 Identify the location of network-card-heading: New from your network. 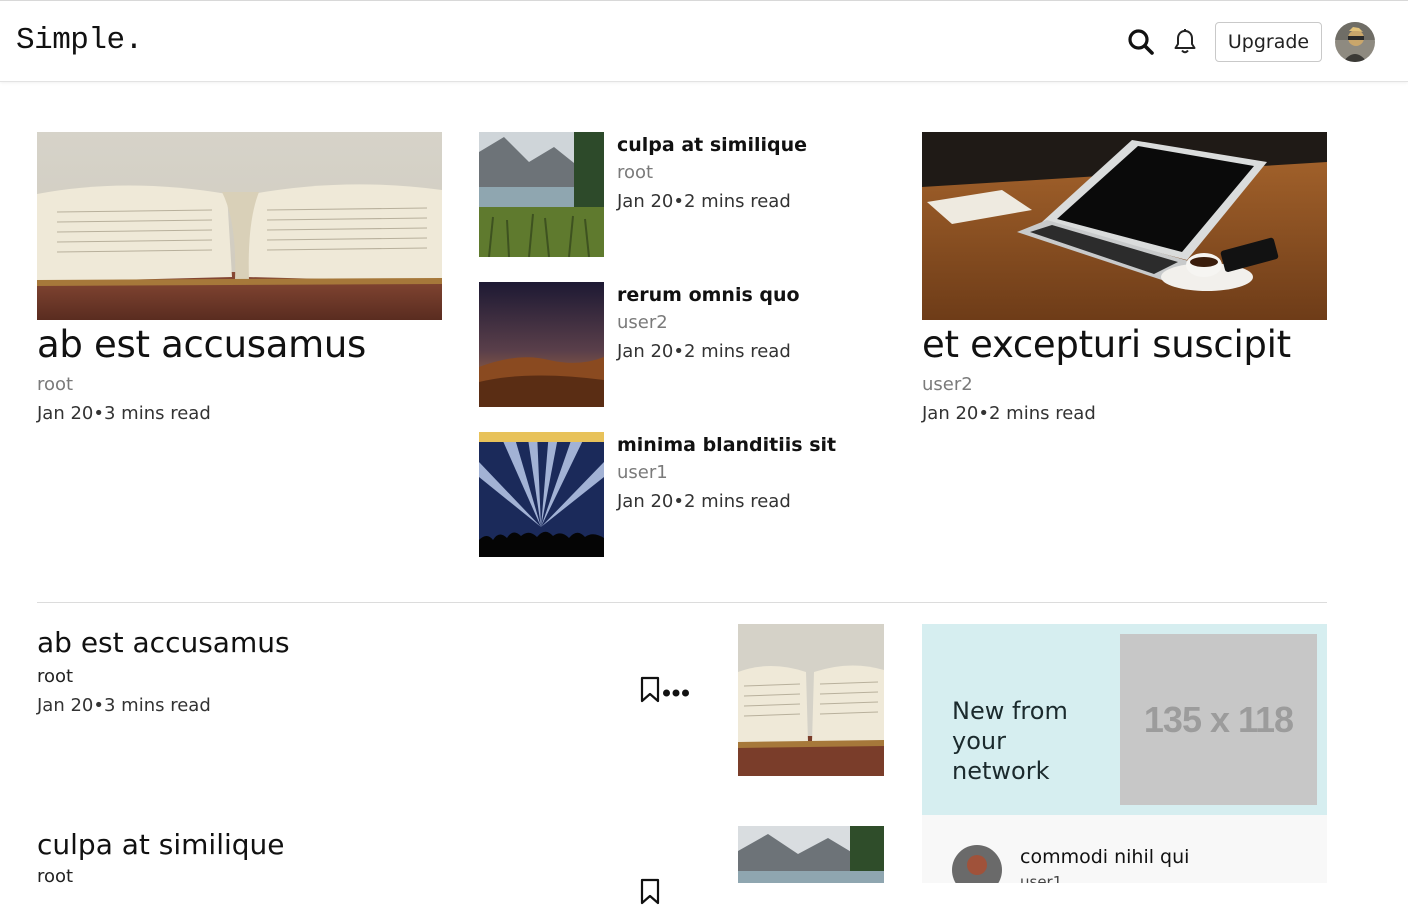
(1010, 741).